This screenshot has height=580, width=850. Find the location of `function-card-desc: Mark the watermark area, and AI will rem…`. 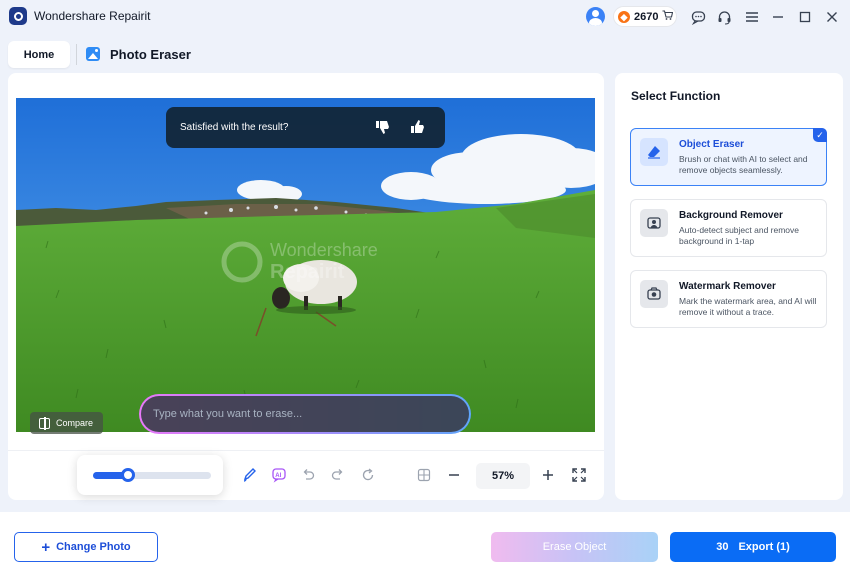

function-card-desc: Mark the watermark area, and AI will rem… is located at coordinates (748, 306).